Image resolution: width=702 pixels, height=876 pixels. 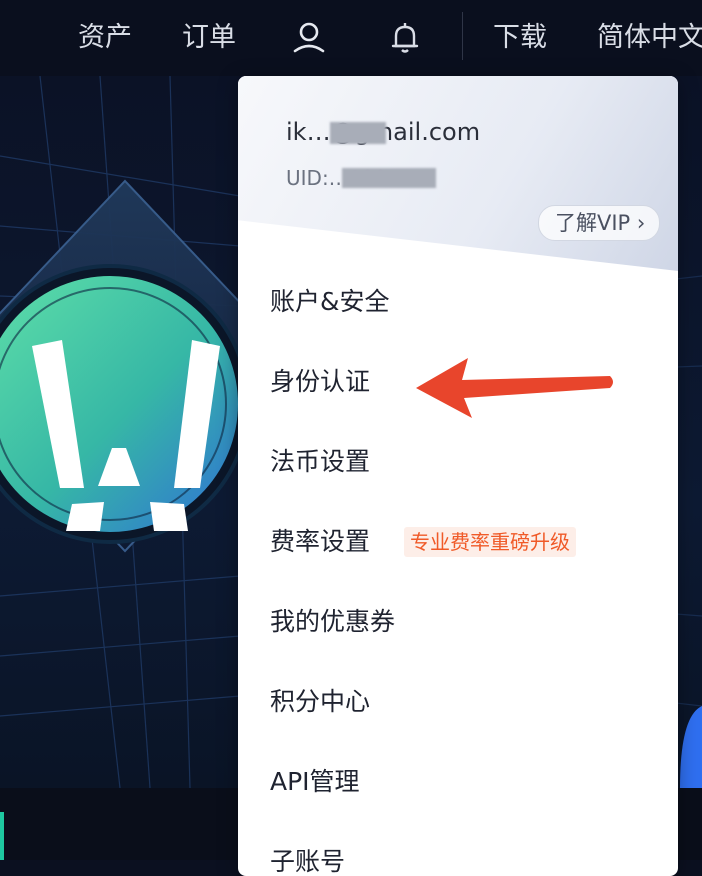 What do you see at coordinates (2, 836) in the screenshot?
I see `accent-bar` at bounding box center [2, 836].